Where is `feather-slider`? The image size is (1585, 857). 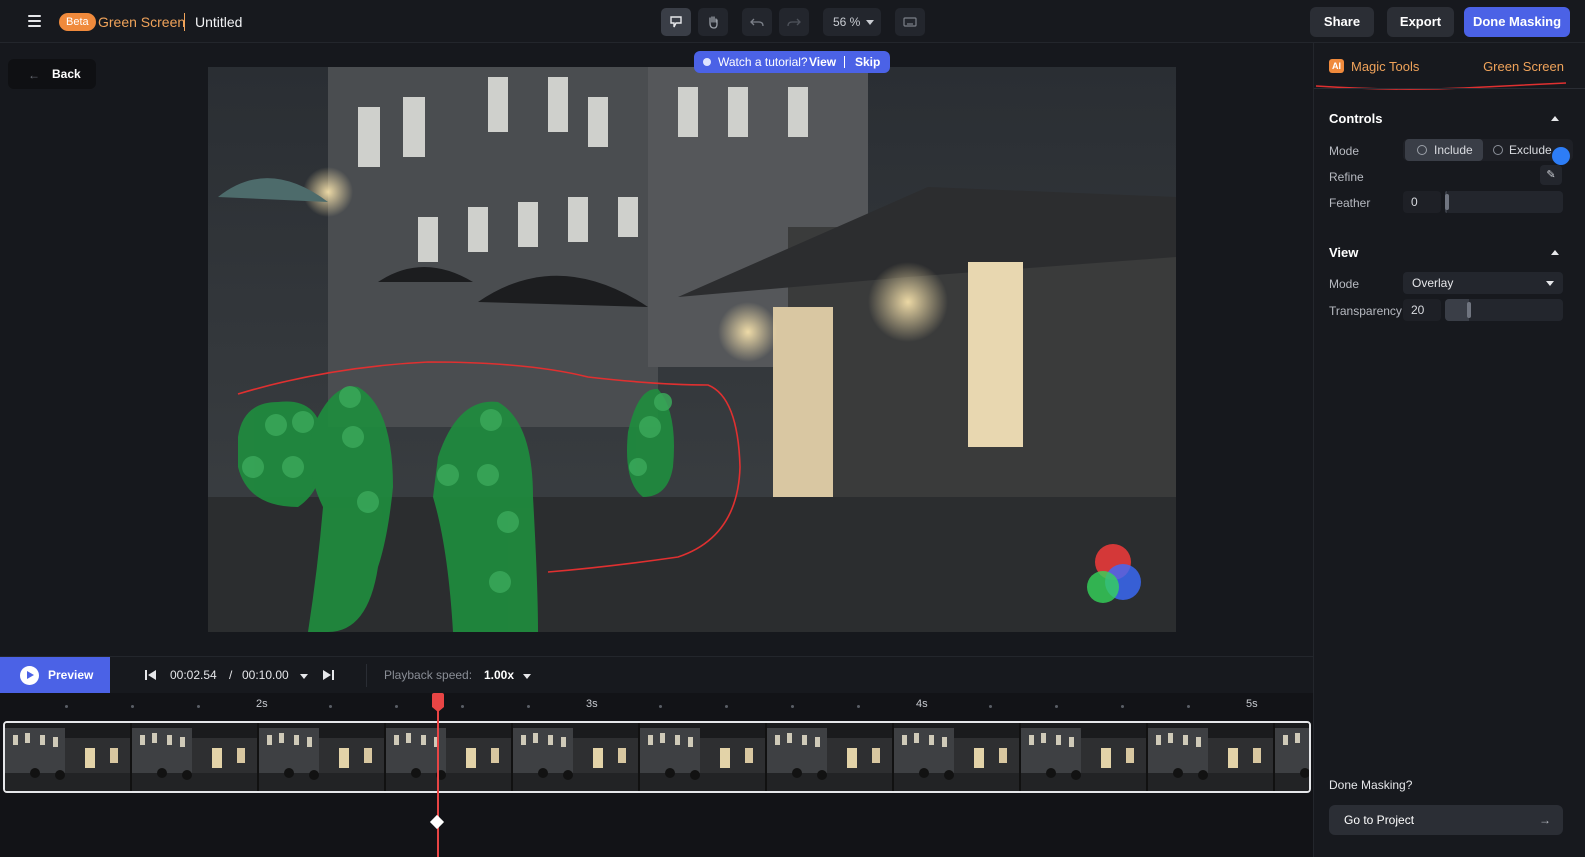
feather-slider is located at coordinates (1504, 202).